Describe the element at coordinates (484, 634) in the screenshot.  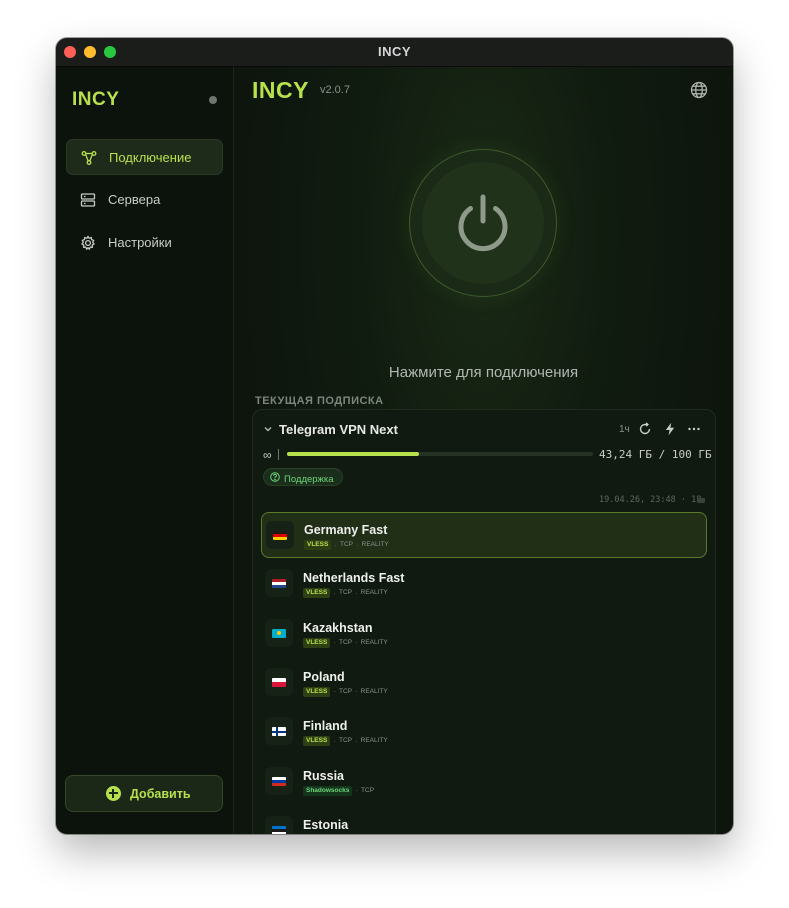
I see `server-item-kazakhstan: Kazakhstan VLESS · TCP · REALITY` at that location.